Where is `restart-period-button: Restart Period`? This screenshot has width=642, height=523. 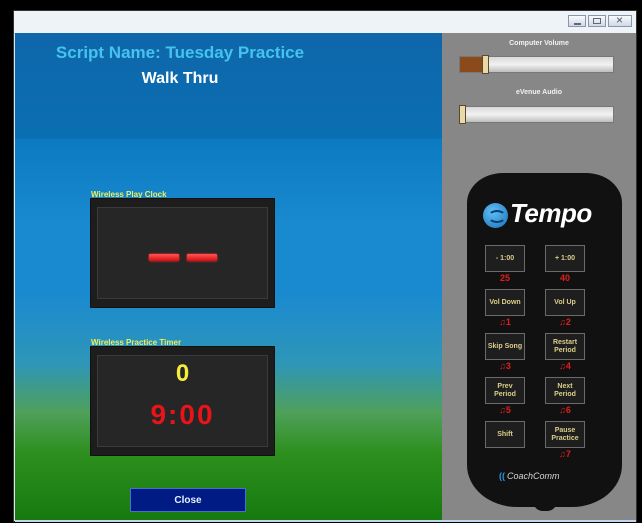
restart-period-button: Restart Period is located at coordinates (565, 346).